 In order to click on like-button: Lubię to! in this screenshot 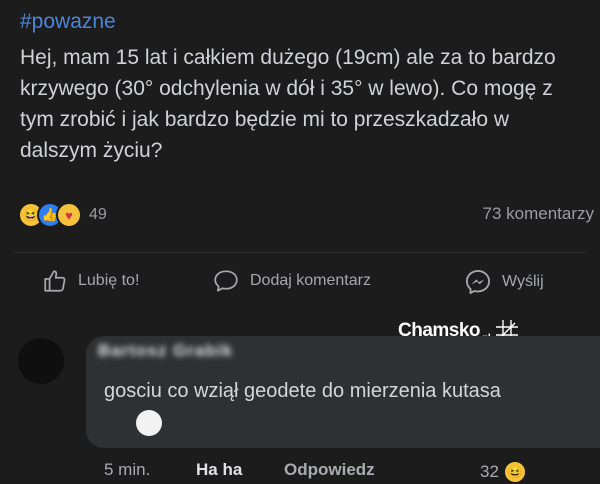, I will do `click(90, 281)`.